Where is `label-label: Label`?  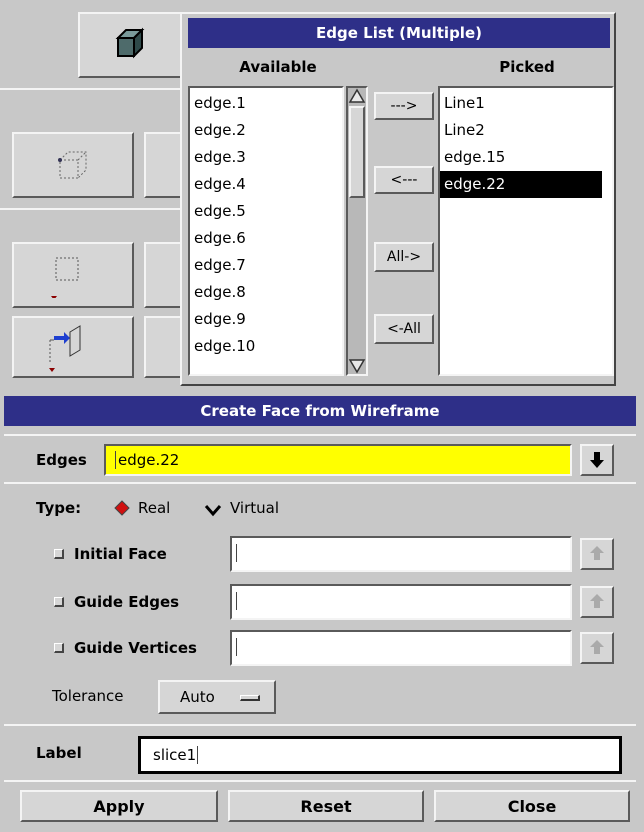 label-label: Label is located at coordinates (59, 753).